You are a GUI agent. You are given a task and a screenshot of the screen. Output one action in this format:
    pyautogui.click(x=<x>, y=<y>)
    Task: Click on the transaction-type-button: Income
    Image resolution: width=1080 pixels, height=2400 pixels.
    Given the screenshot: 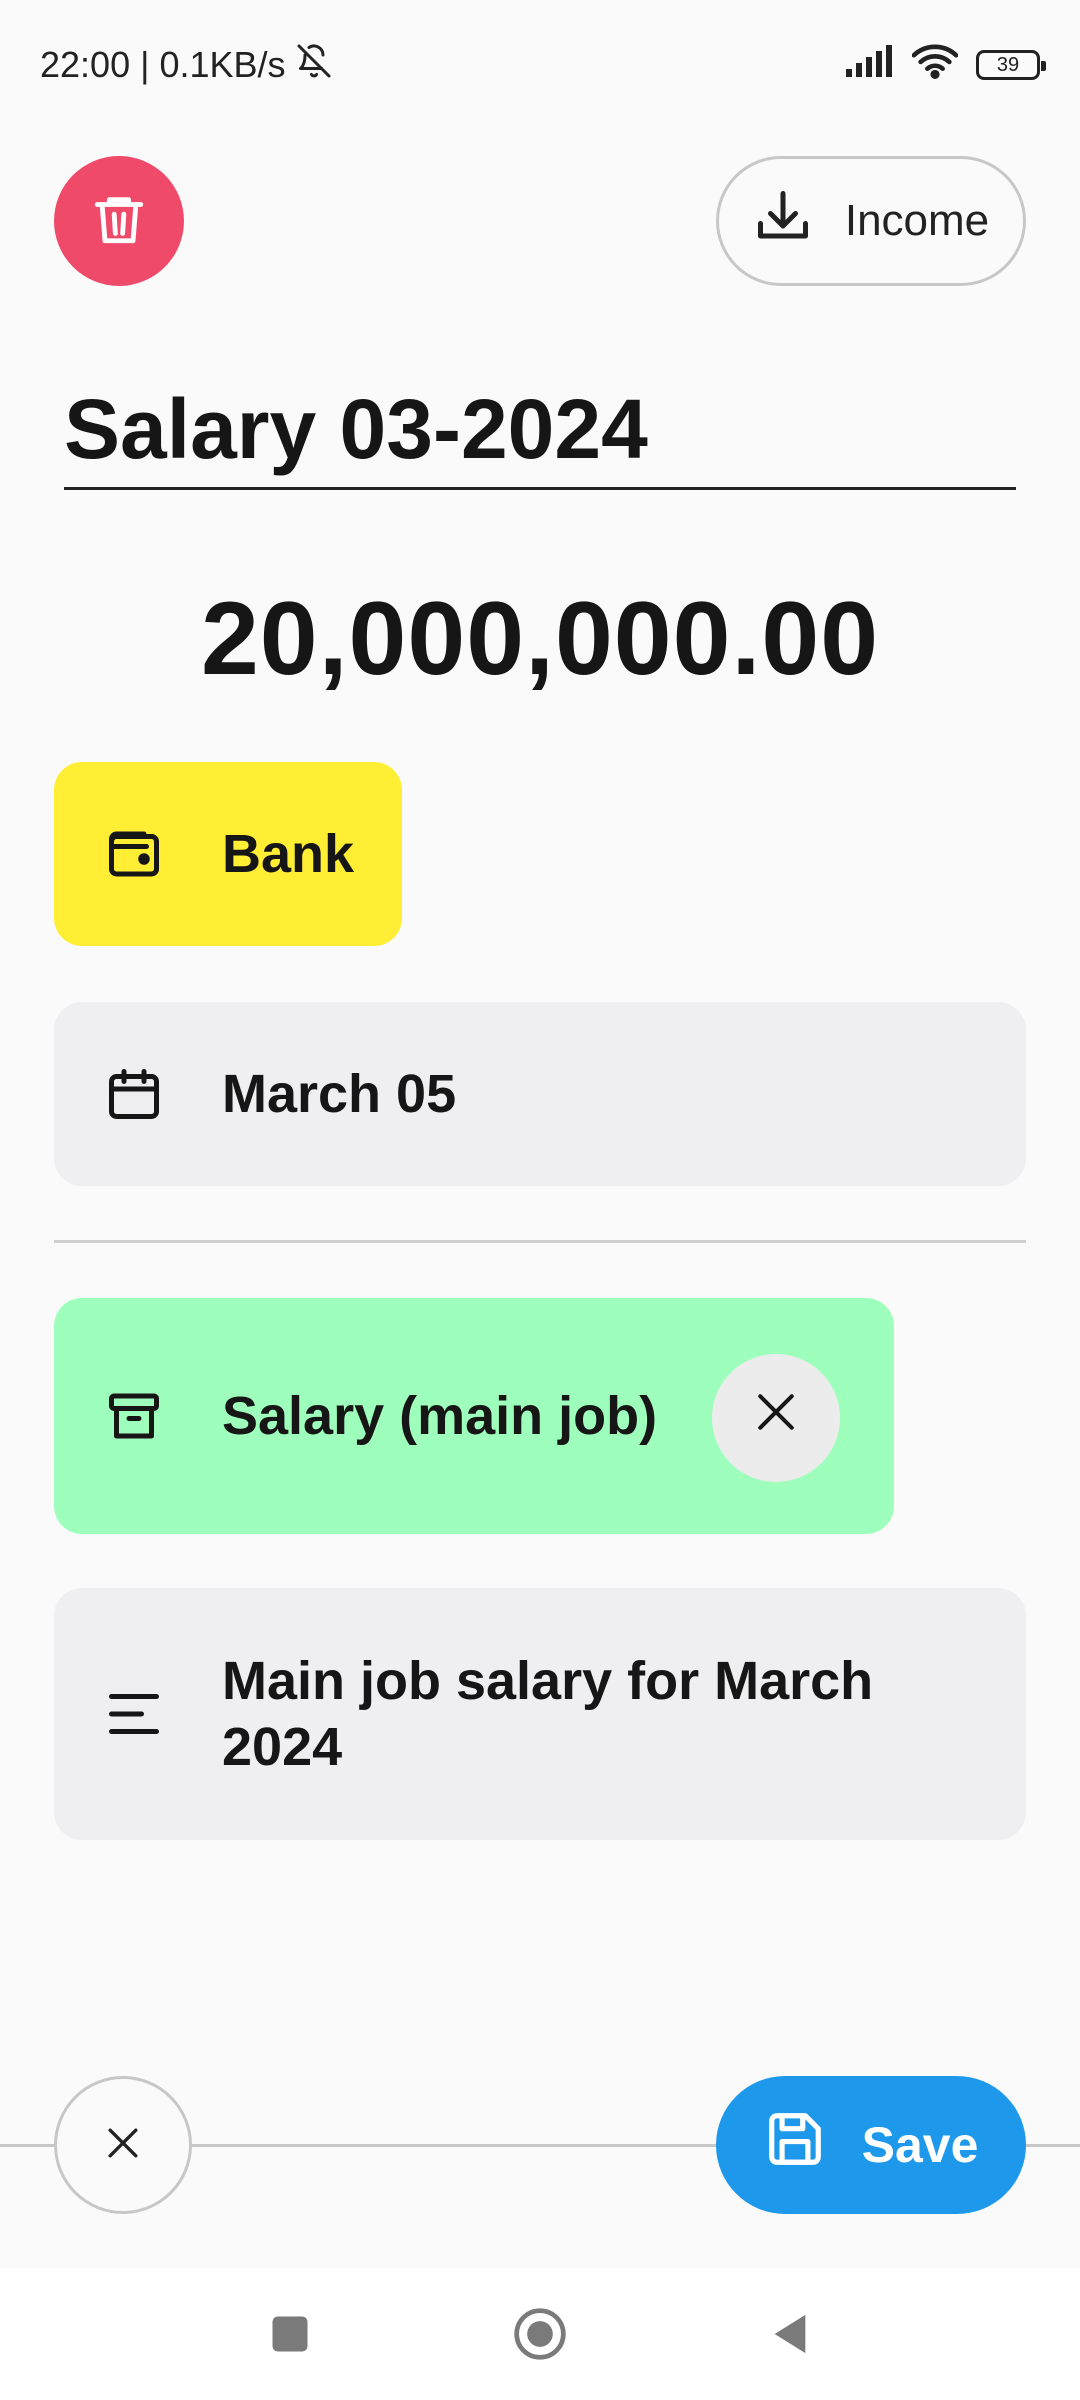 What is the action you would take?
    pyautogui.click(x=871, y=221)
    